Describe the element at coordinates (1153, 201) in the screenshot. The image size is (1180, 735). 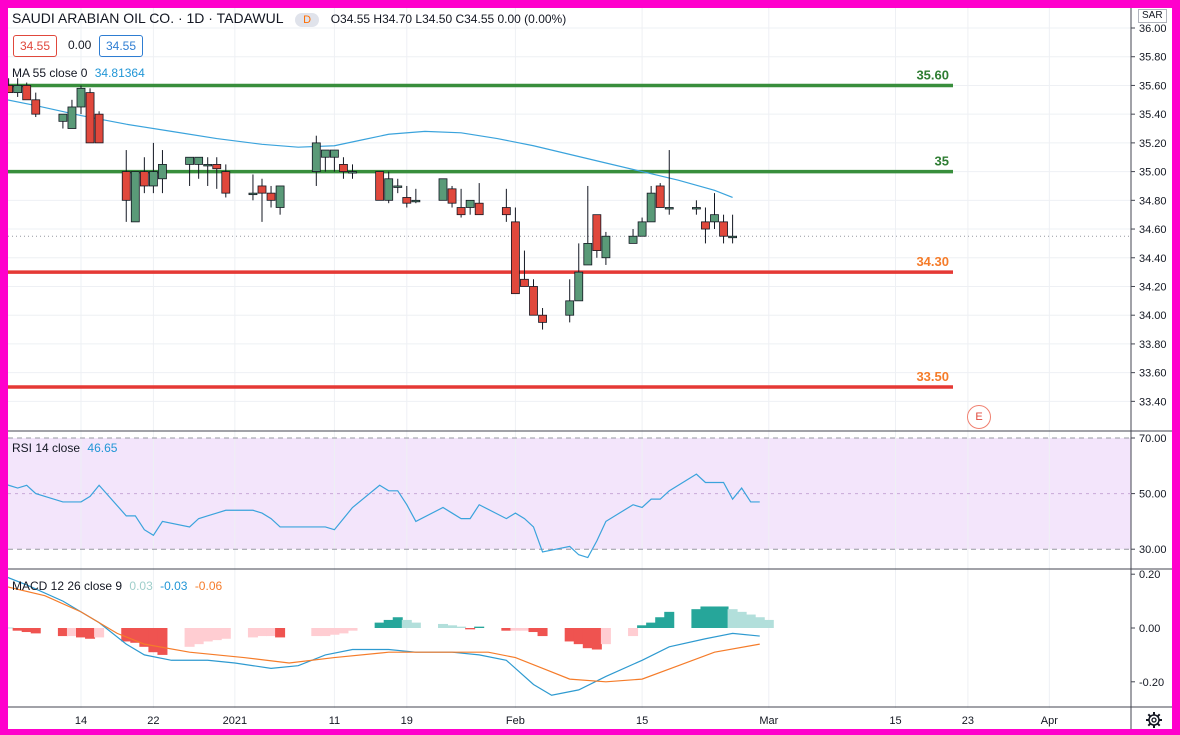
I see `price-axis-label: 34.80` at that location.